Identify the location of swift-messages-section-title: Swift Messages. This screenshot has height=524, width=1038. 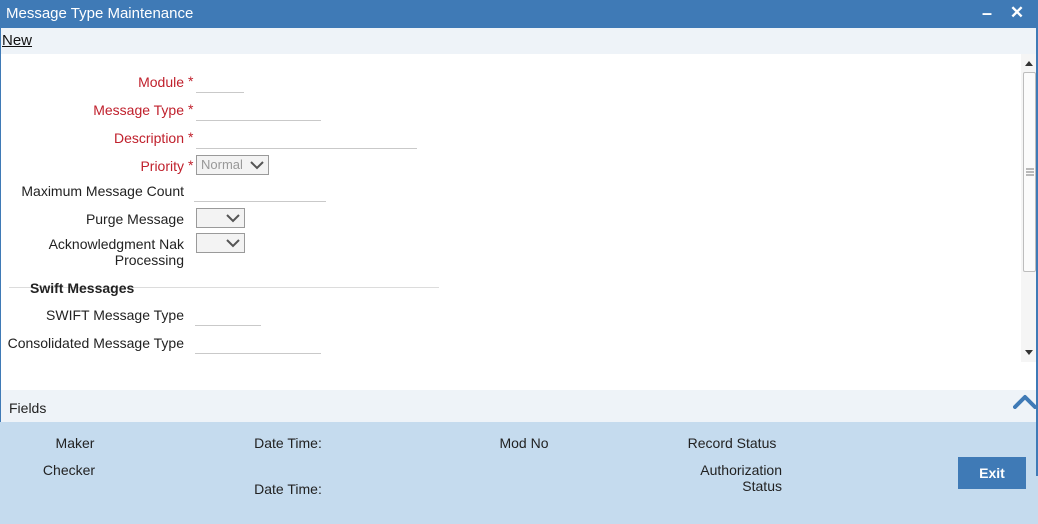
(82, 288).